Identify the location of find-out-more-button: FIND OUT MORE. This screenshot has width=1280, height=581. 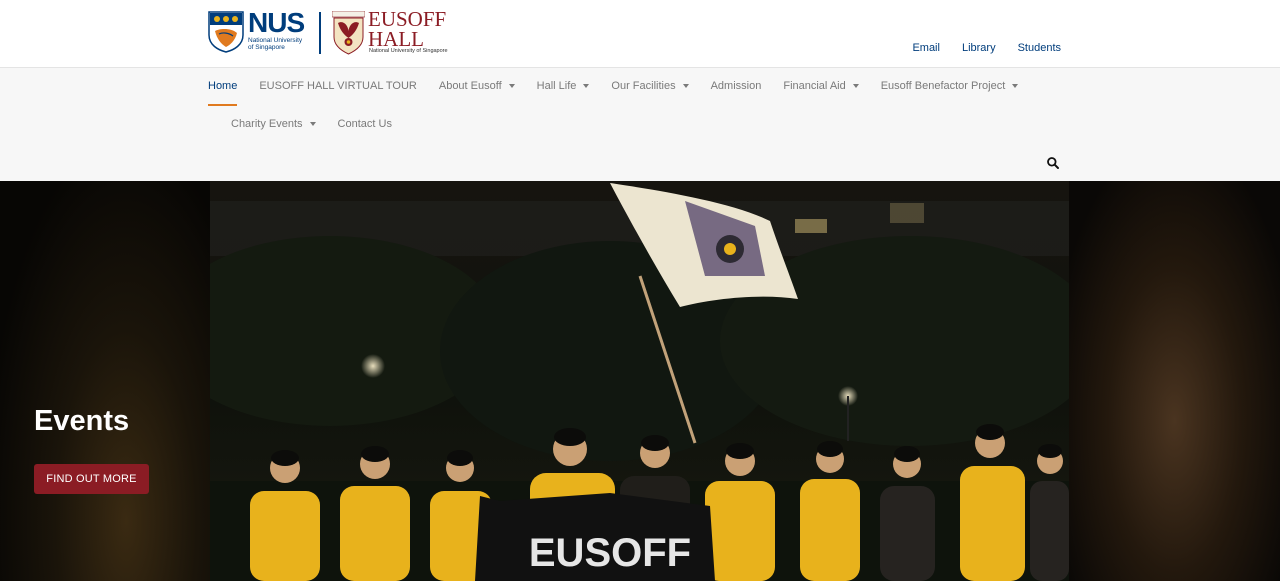
(91, 479).